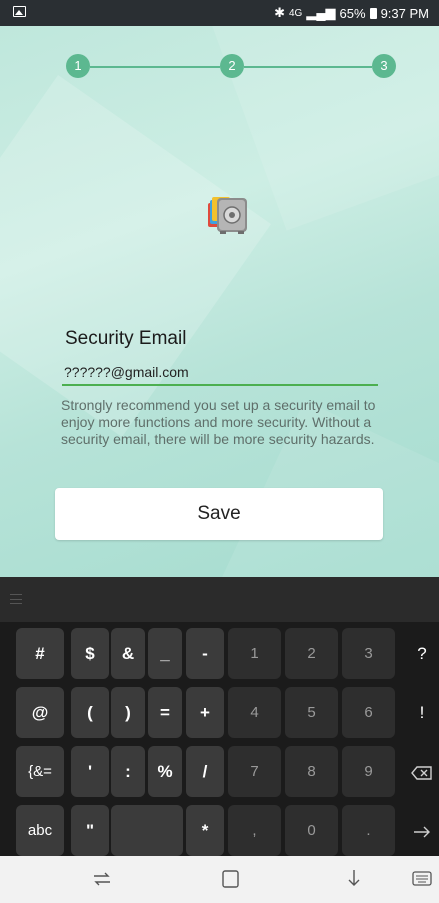  I want to click on system-navigation-bar, so click(219, 879).